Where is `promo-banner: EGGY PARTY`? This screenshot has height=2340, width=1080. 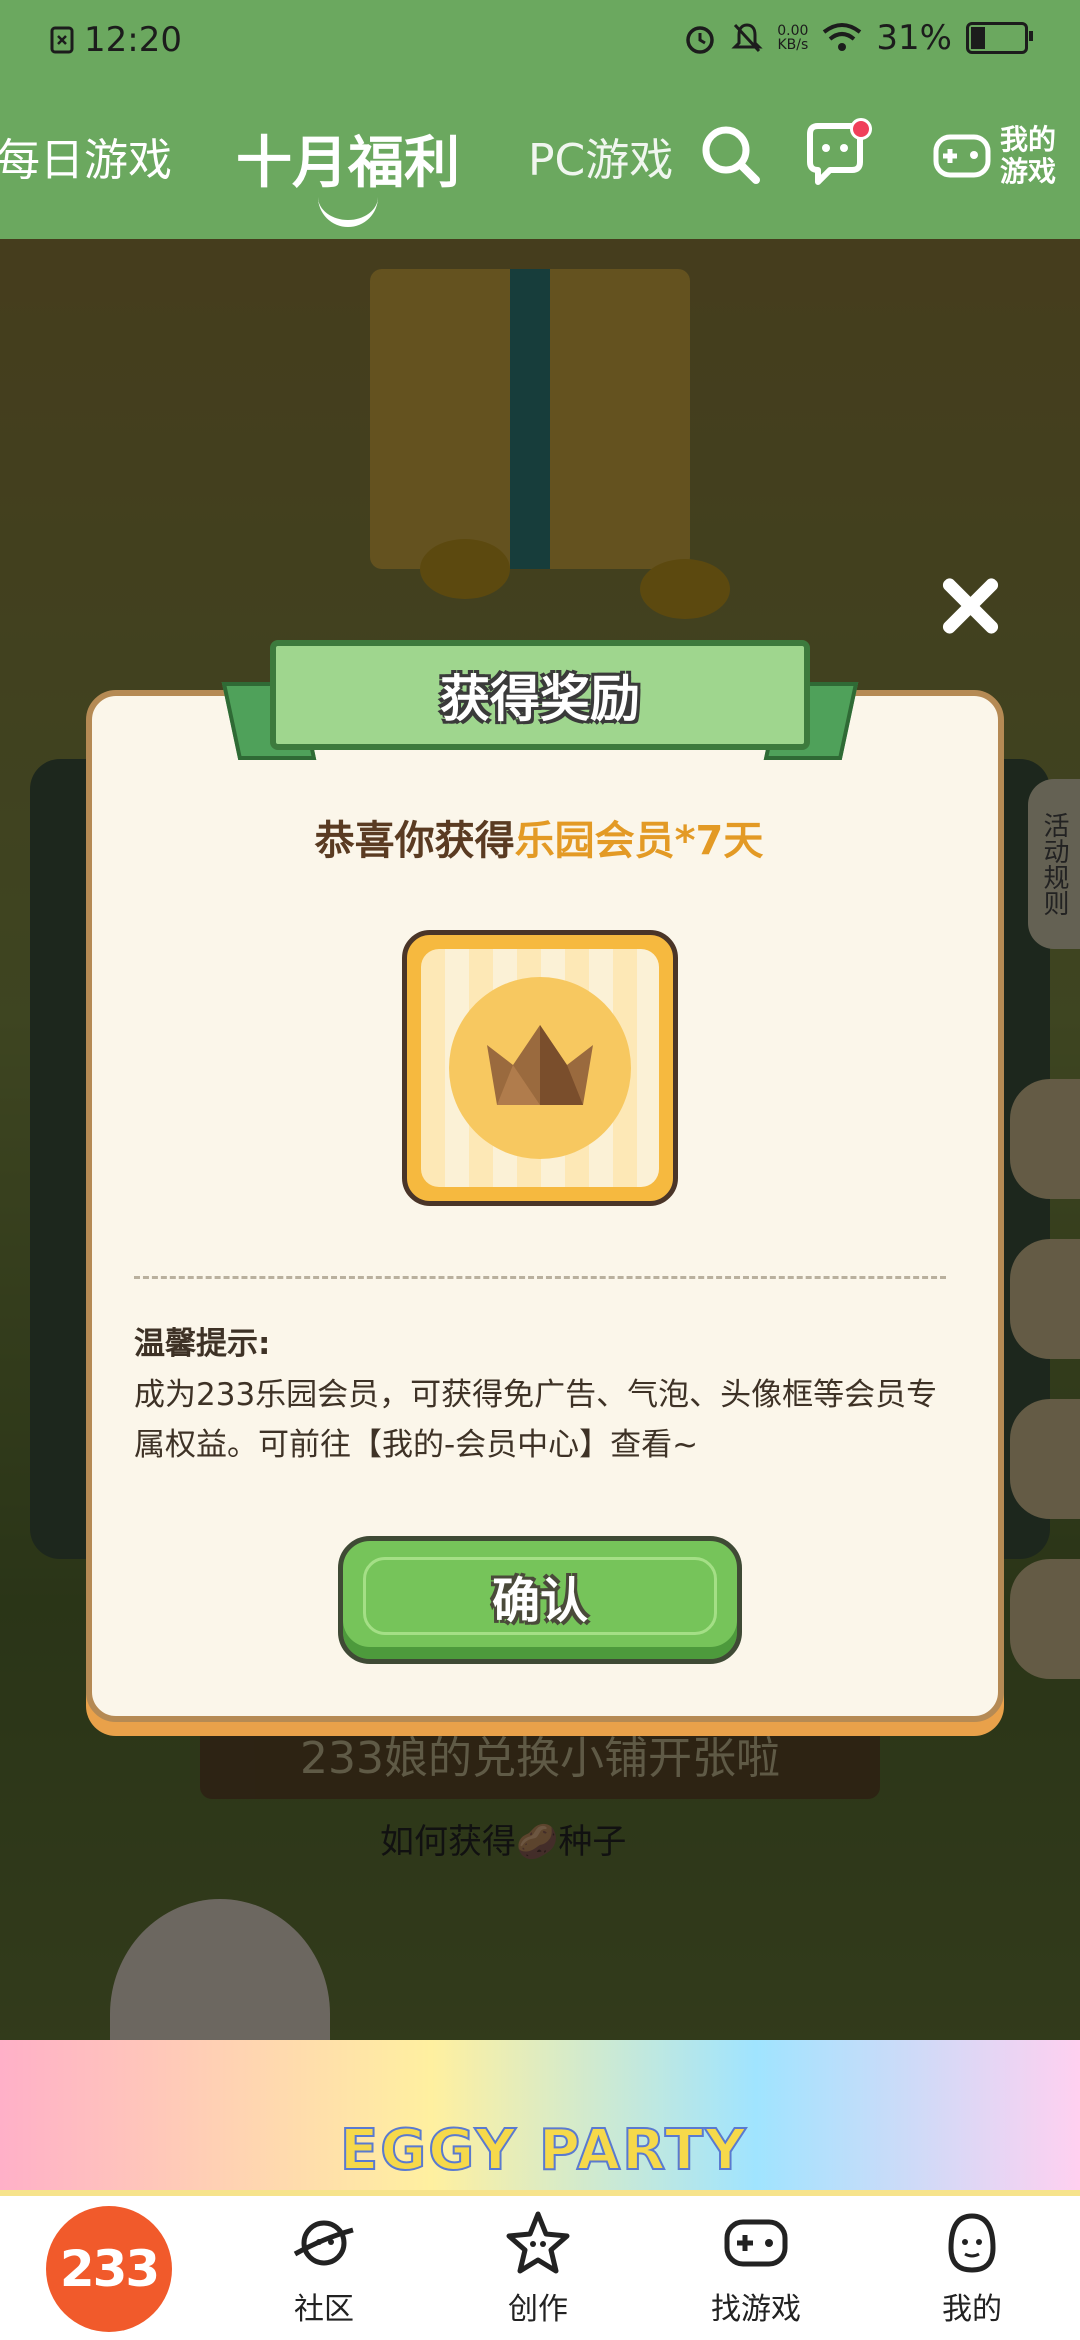 promo-banner: EGGY PARTY is located at coordinates (540, 2120).